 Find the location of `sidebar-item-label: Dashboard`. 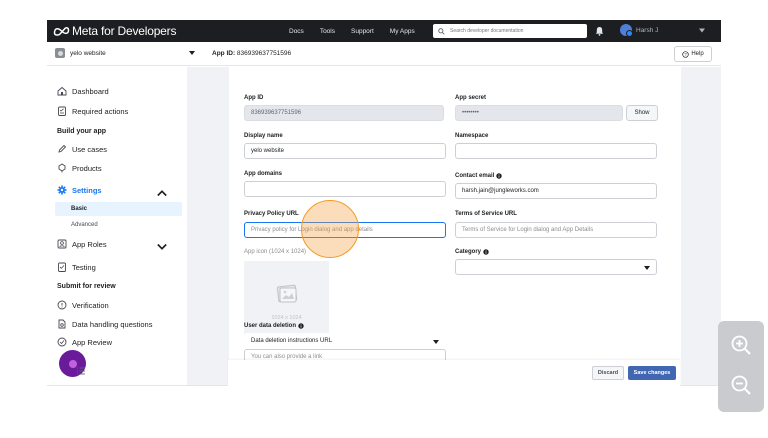

sidebar-item-label: Dashboard is located at coordinates (90, 91).